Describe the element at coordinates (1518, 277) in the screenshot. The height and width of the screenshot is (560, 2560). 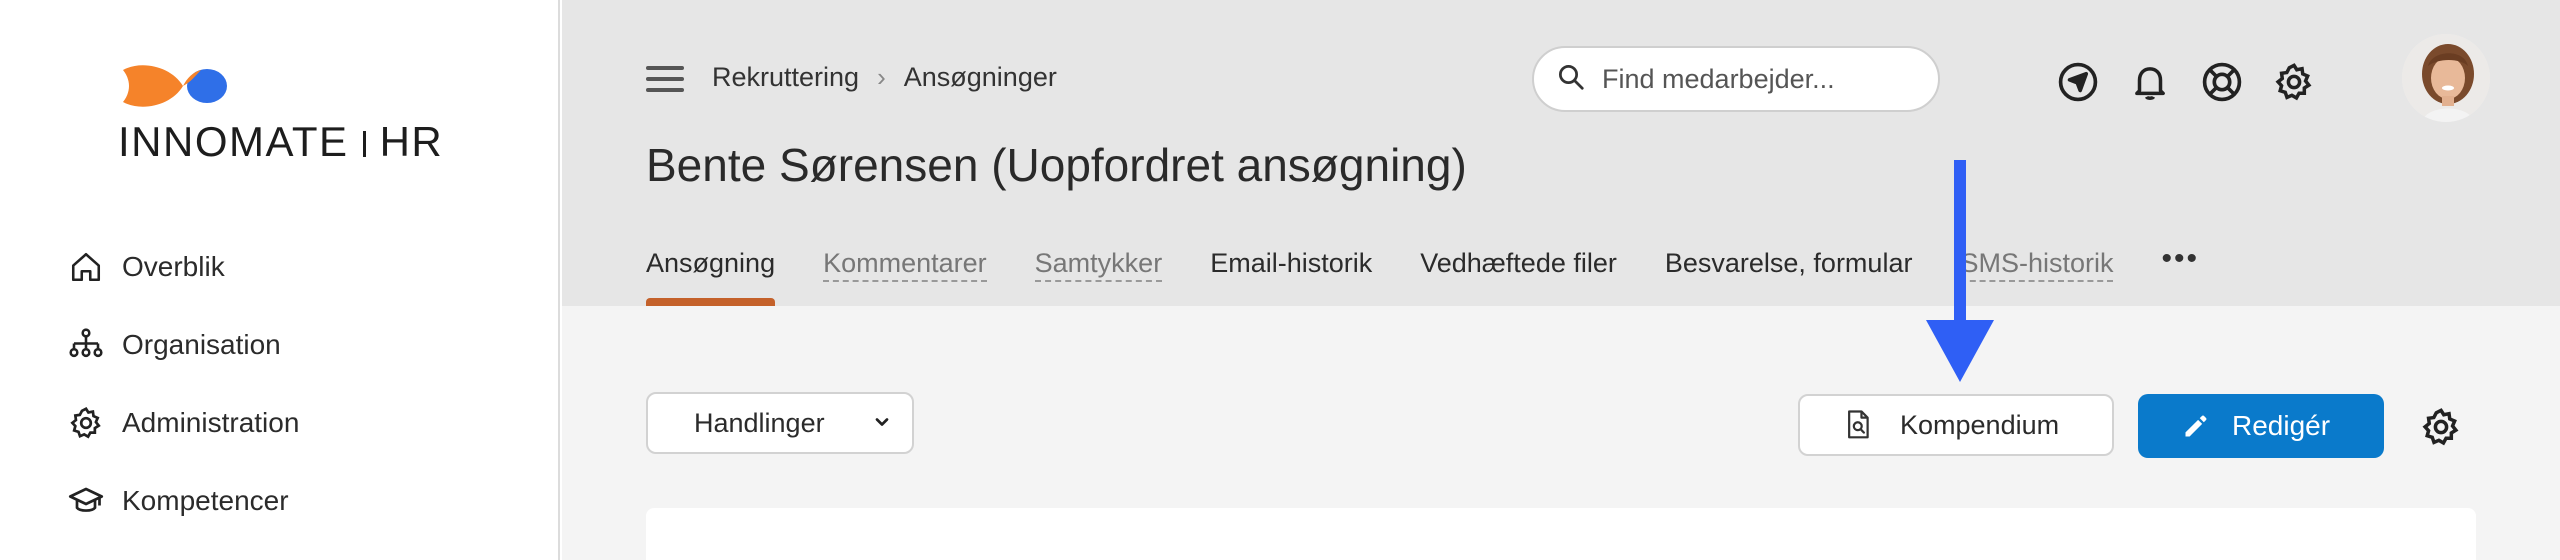
I see `tab-vedhaeftede-filer: Vedhæftede filer` at that location.